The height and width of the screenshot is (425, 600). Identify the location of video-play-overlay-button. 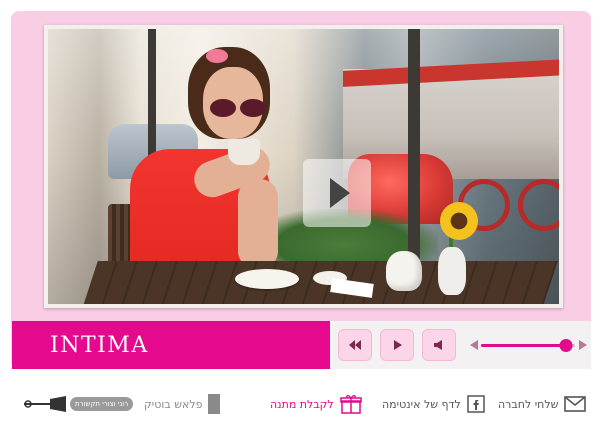
(337, 193).